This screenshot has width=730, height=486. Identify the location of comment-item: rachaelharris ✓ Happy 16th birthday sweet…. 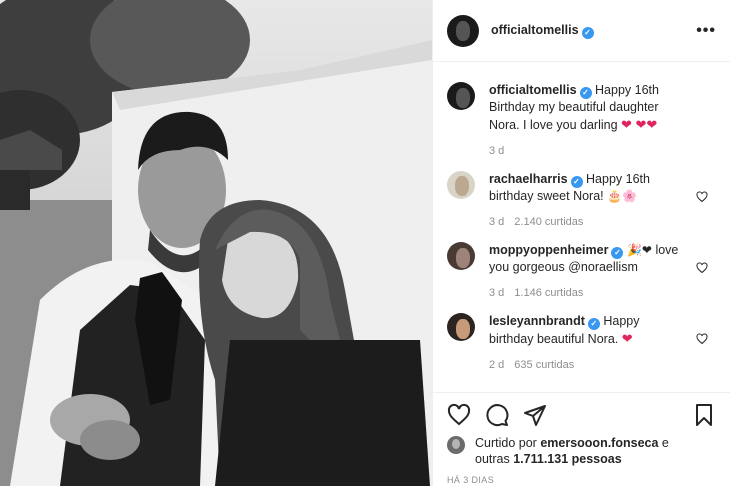
(581, 199).